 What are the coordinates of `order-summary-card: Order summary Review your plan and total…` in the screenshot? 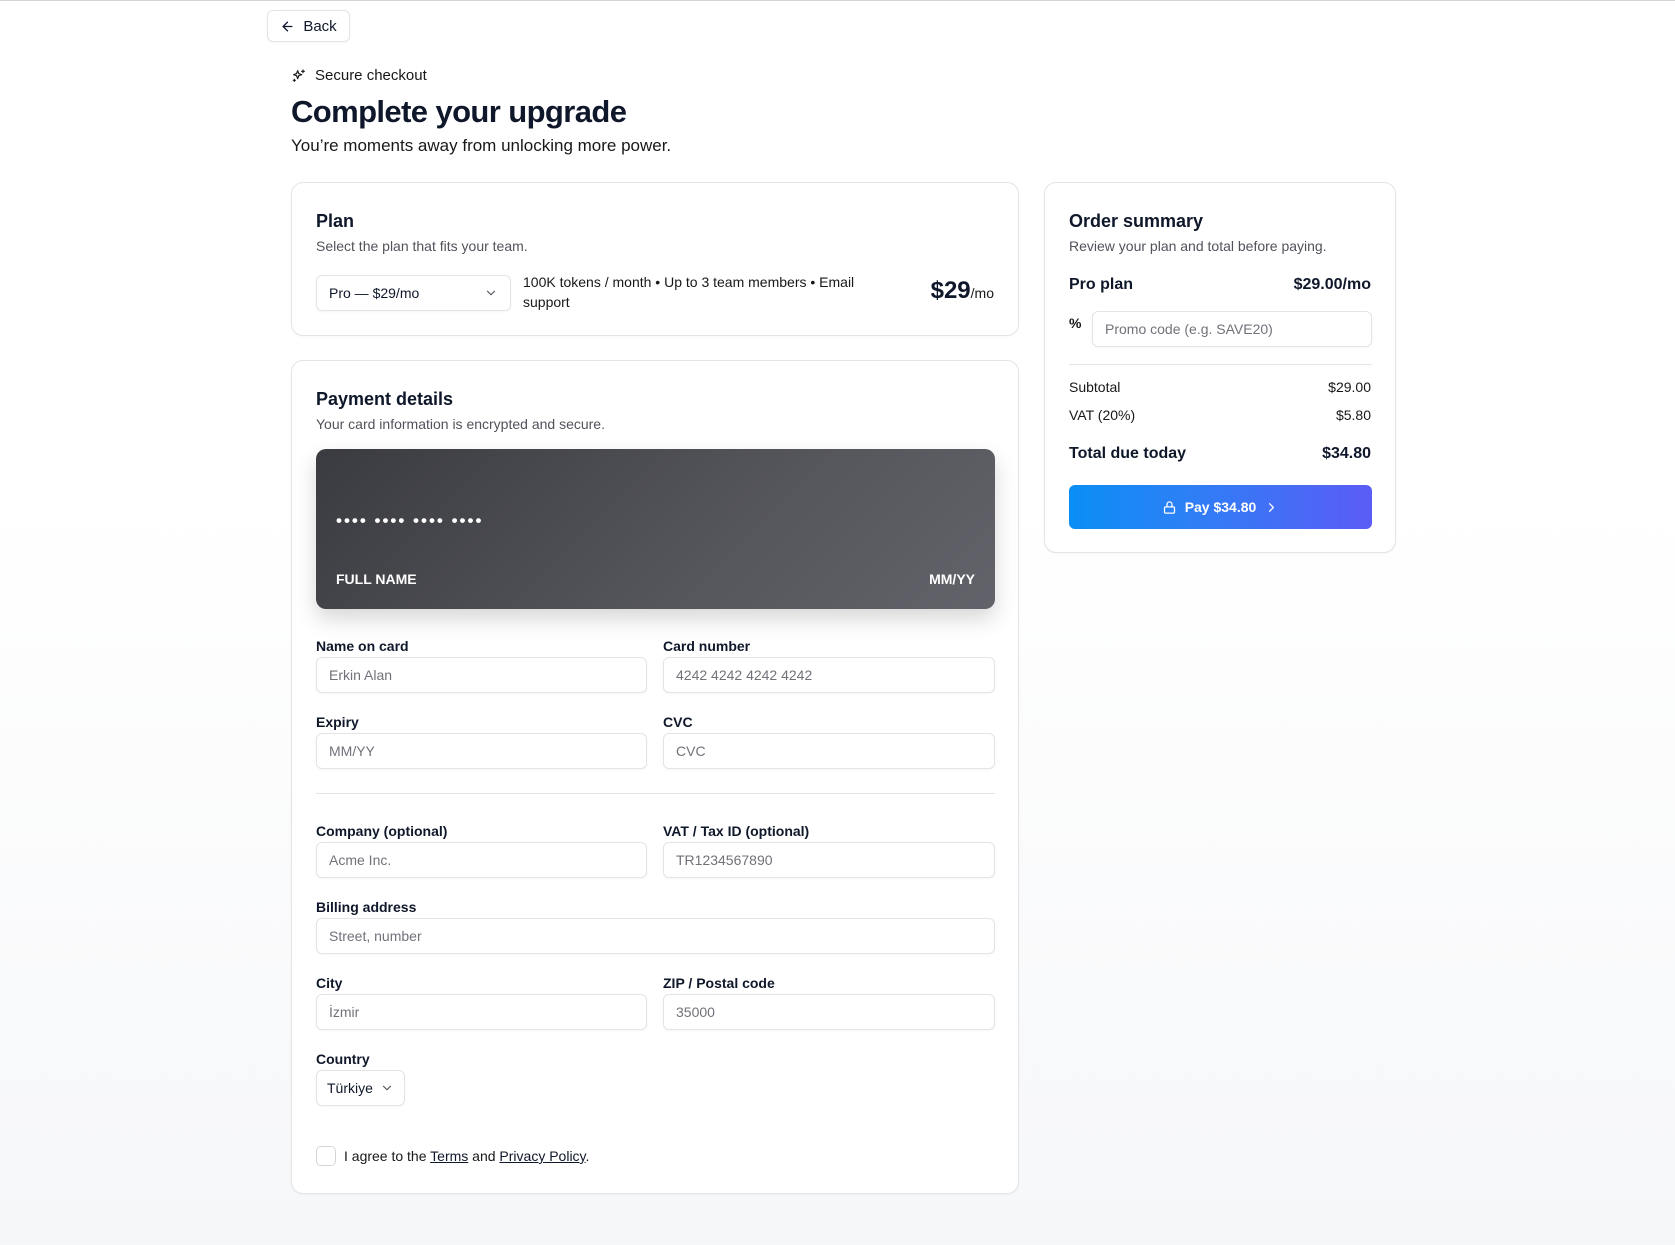 It's located at (1220, 367).